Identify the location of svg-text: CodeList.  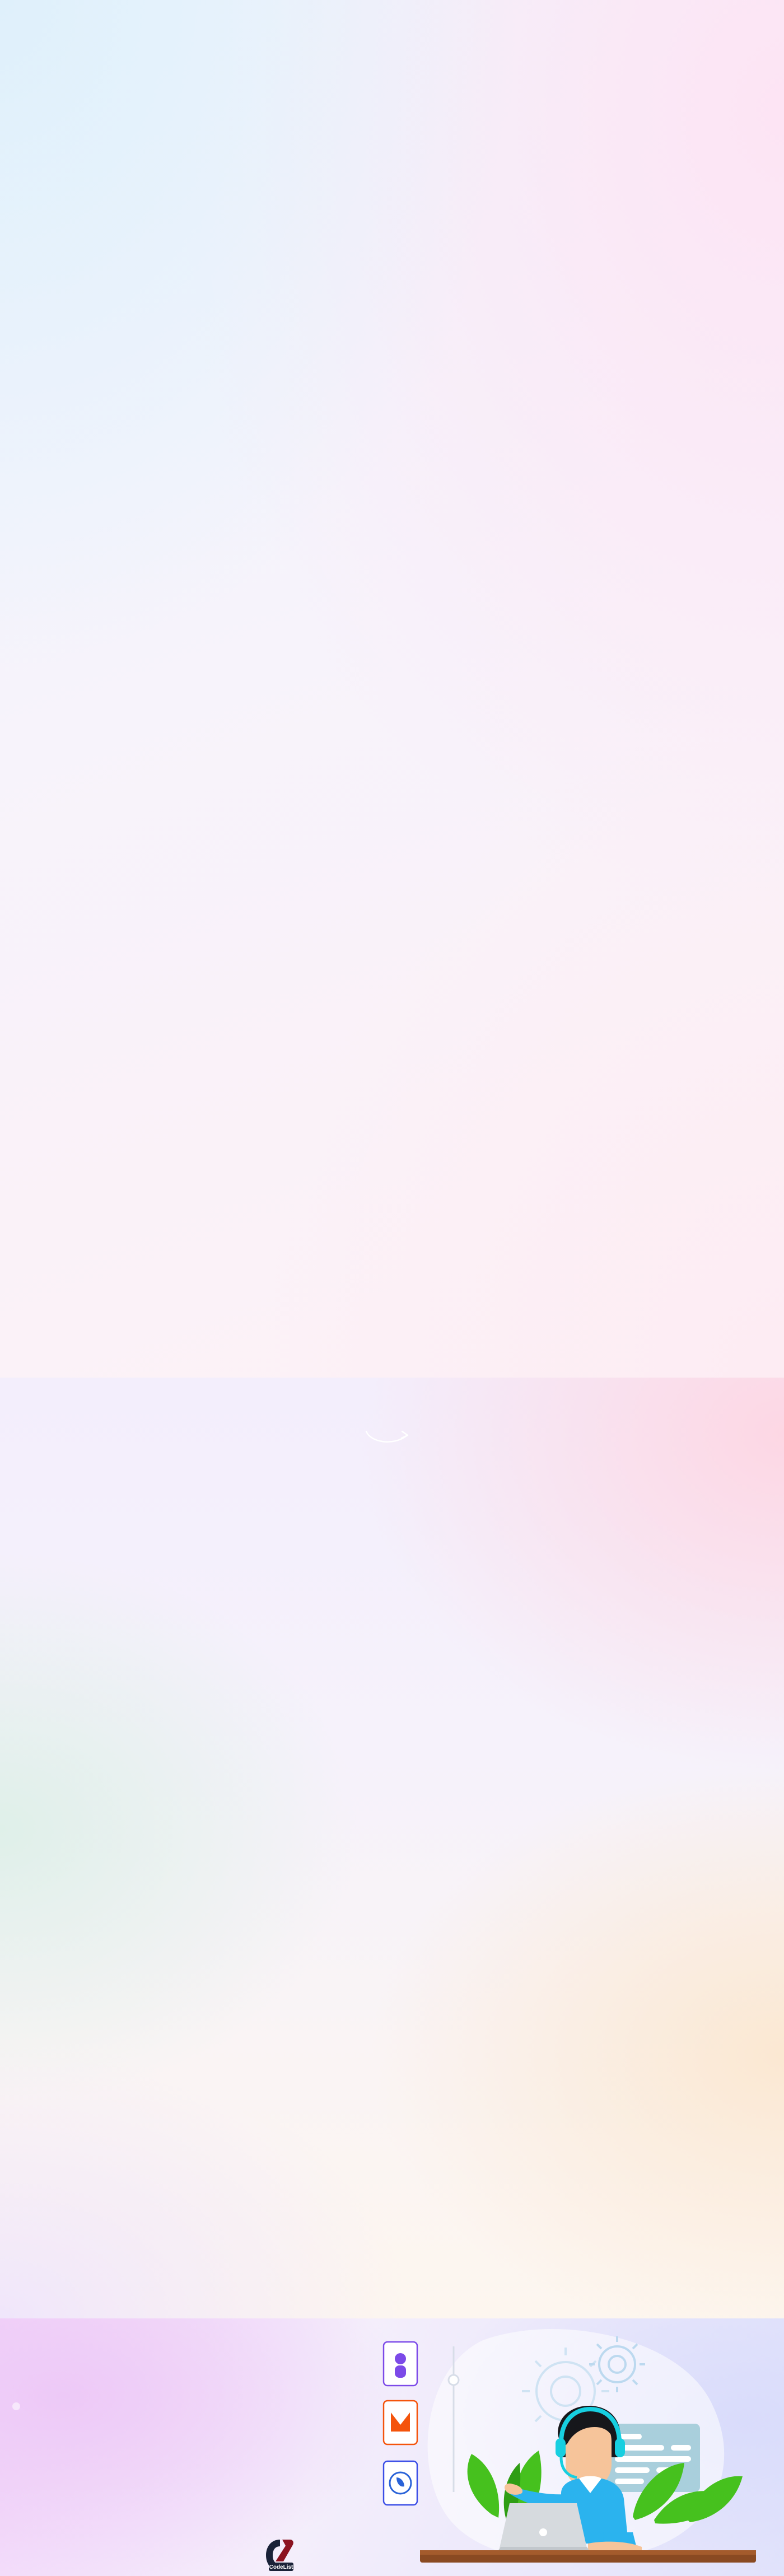
(281, 2567).